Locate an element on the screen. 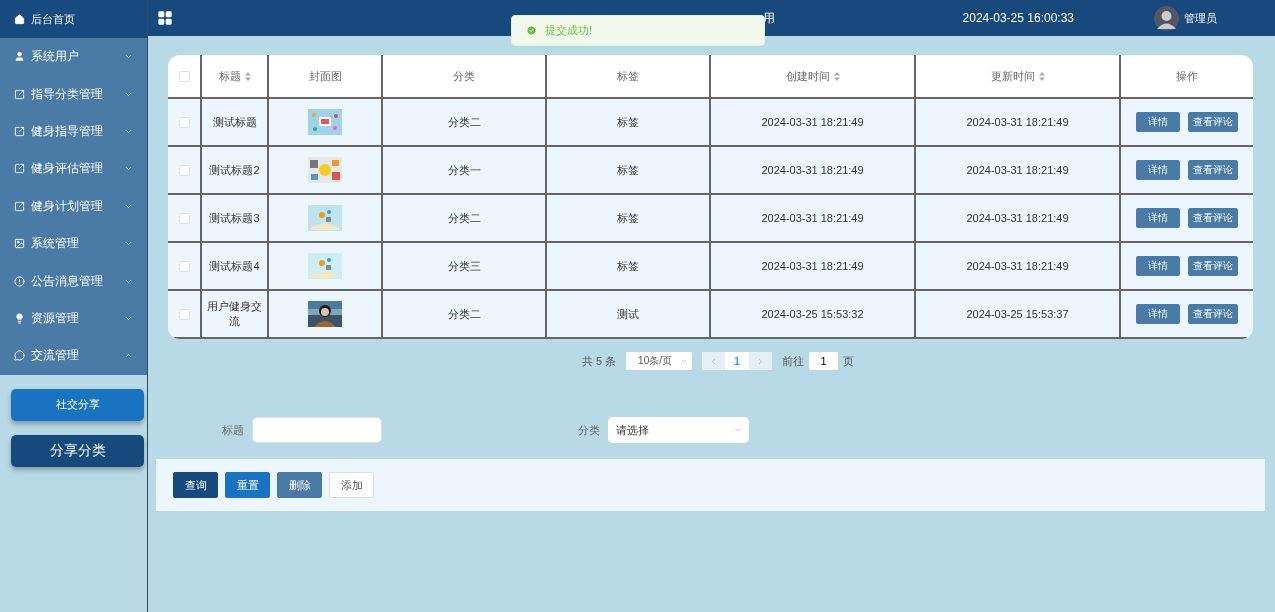  delete-button: 删除 is located at coordinates (299, 485).